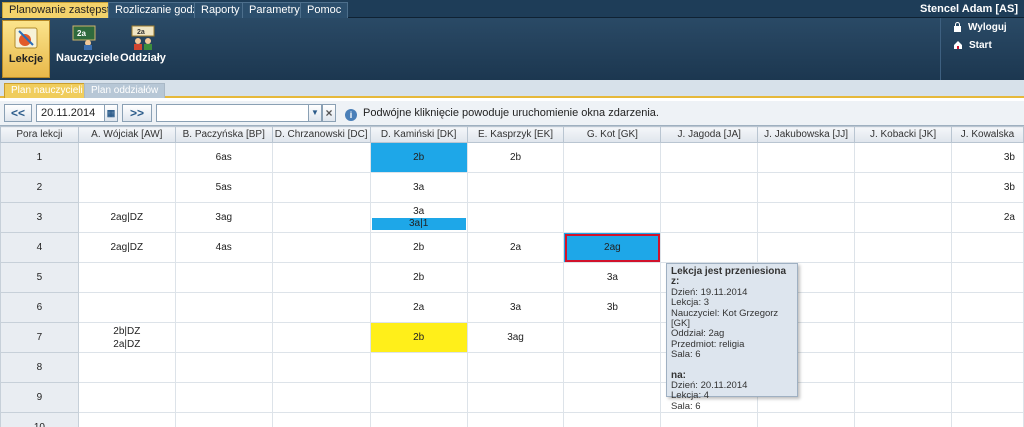 Image resolution: width=1024 pixels, height=427 pixels. What do you see at coordinates (223, 134) in the screenshot?
I see `column-header: B. Paczyńska [BP]` at bounding box center [223, 134].